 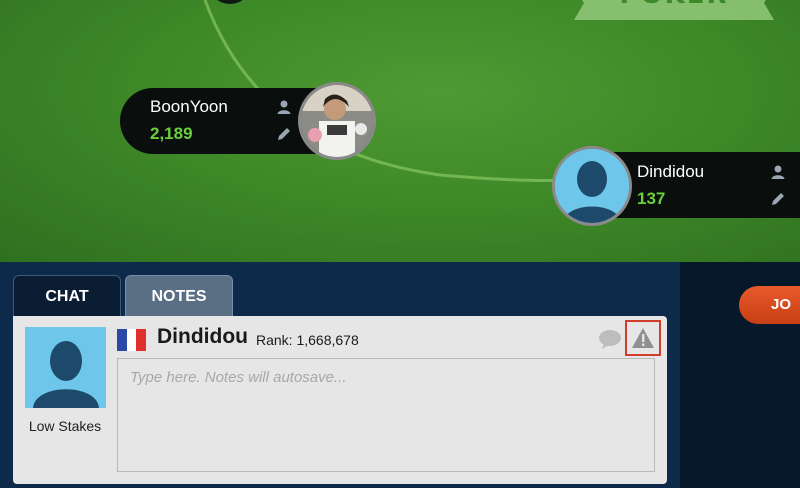 I want to click on notes-player-name: Dindidou, so click(x=202, y=336).